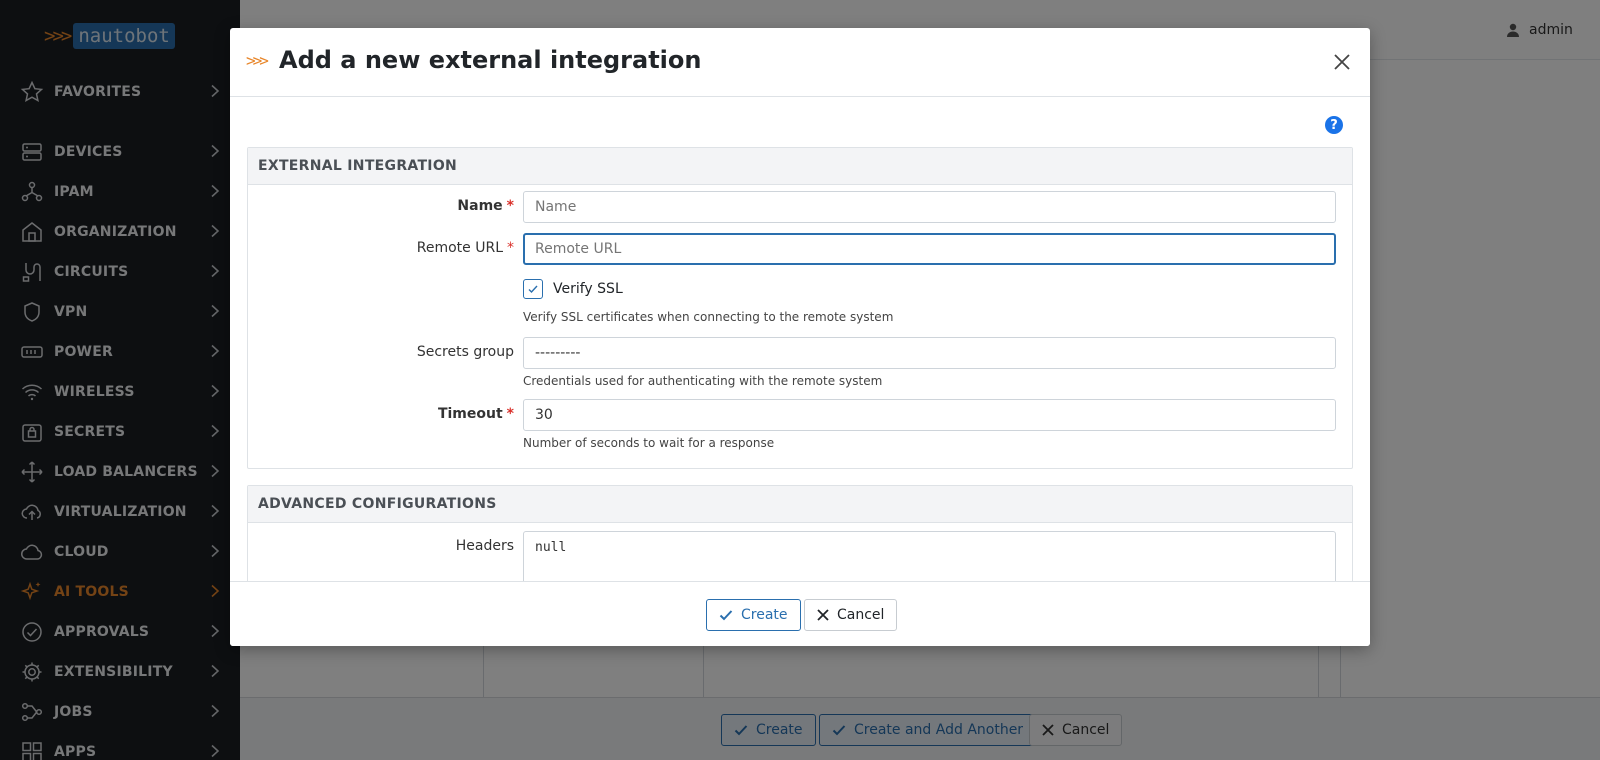 This screenshot has height=760, width=1600. I want to click on checkmark-icon, so click(533, 289).